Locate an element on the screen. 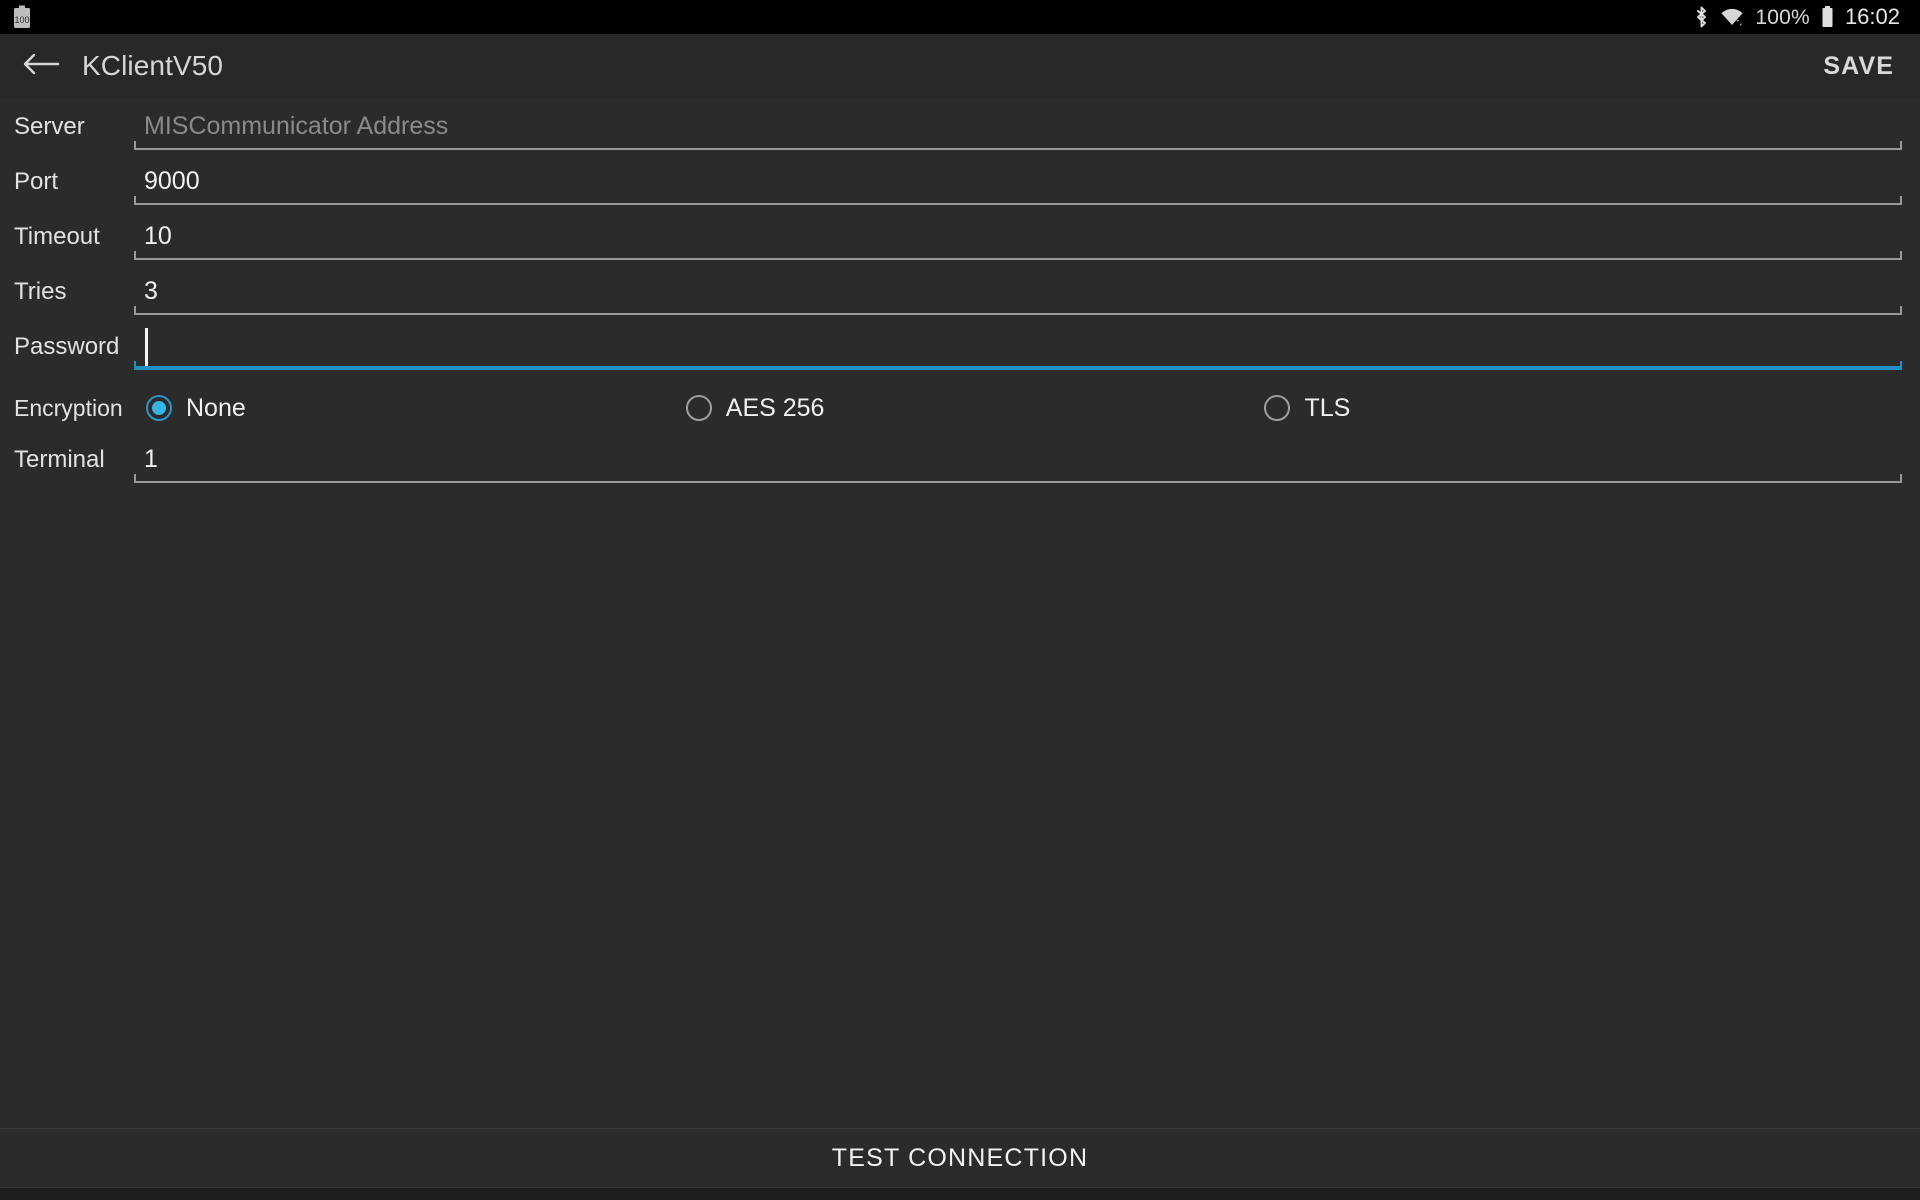 Image resolution: width=1920 pixels, height=1200 pixels. status-bar: 100 100% 16:02 is located at coordinates (960, 17).